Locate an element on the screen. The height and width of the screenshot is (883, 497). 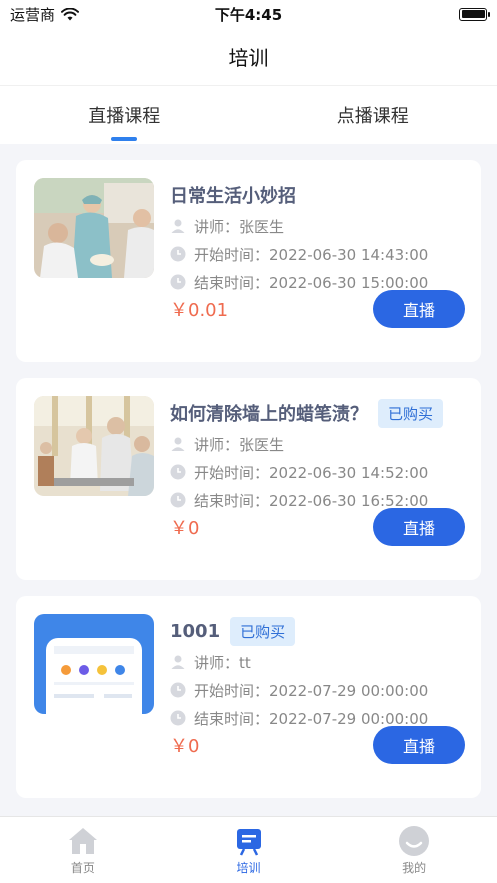
start-time-row: 开始时间：2022-06-30 14:43:00 is located at coordinates (317, 254).